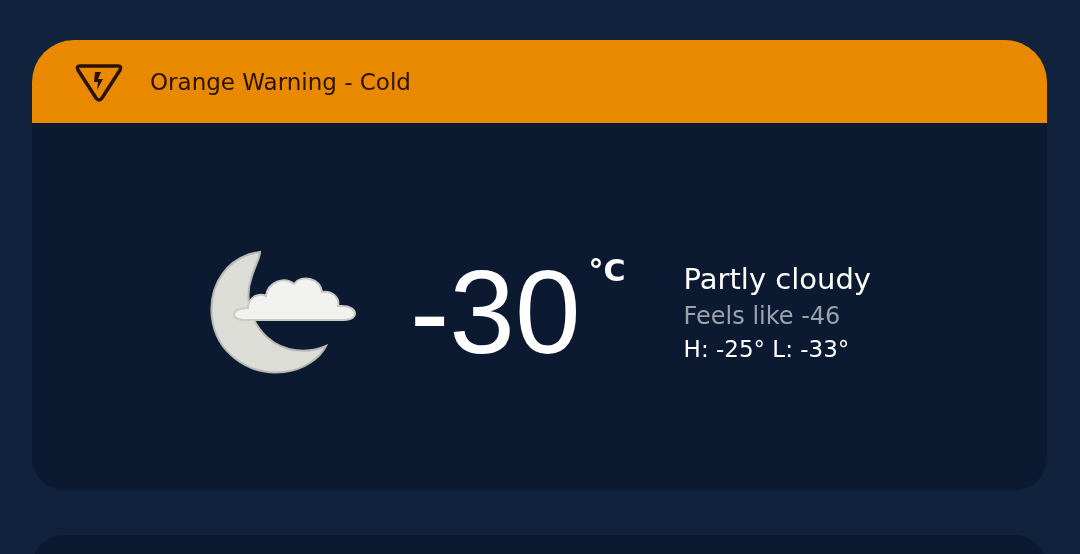 The image size is (1080, 554). Describe the element at coordinates (762, 315) in the screenshot. I see `feels-like-text: Feels like -46` at that location.